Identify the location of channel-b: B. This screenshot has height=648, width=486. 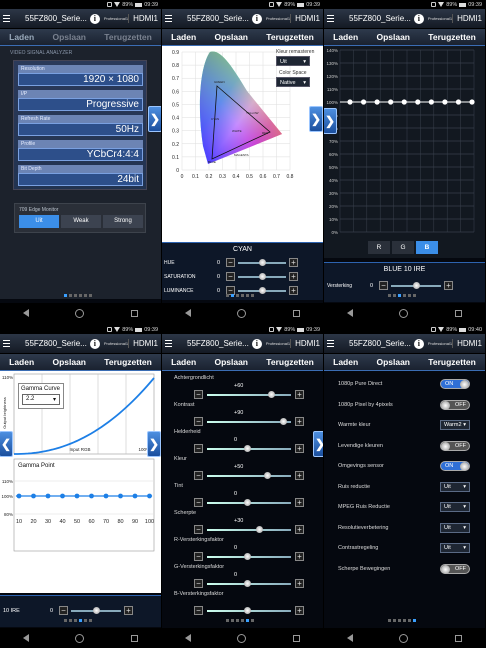
(427, 247).